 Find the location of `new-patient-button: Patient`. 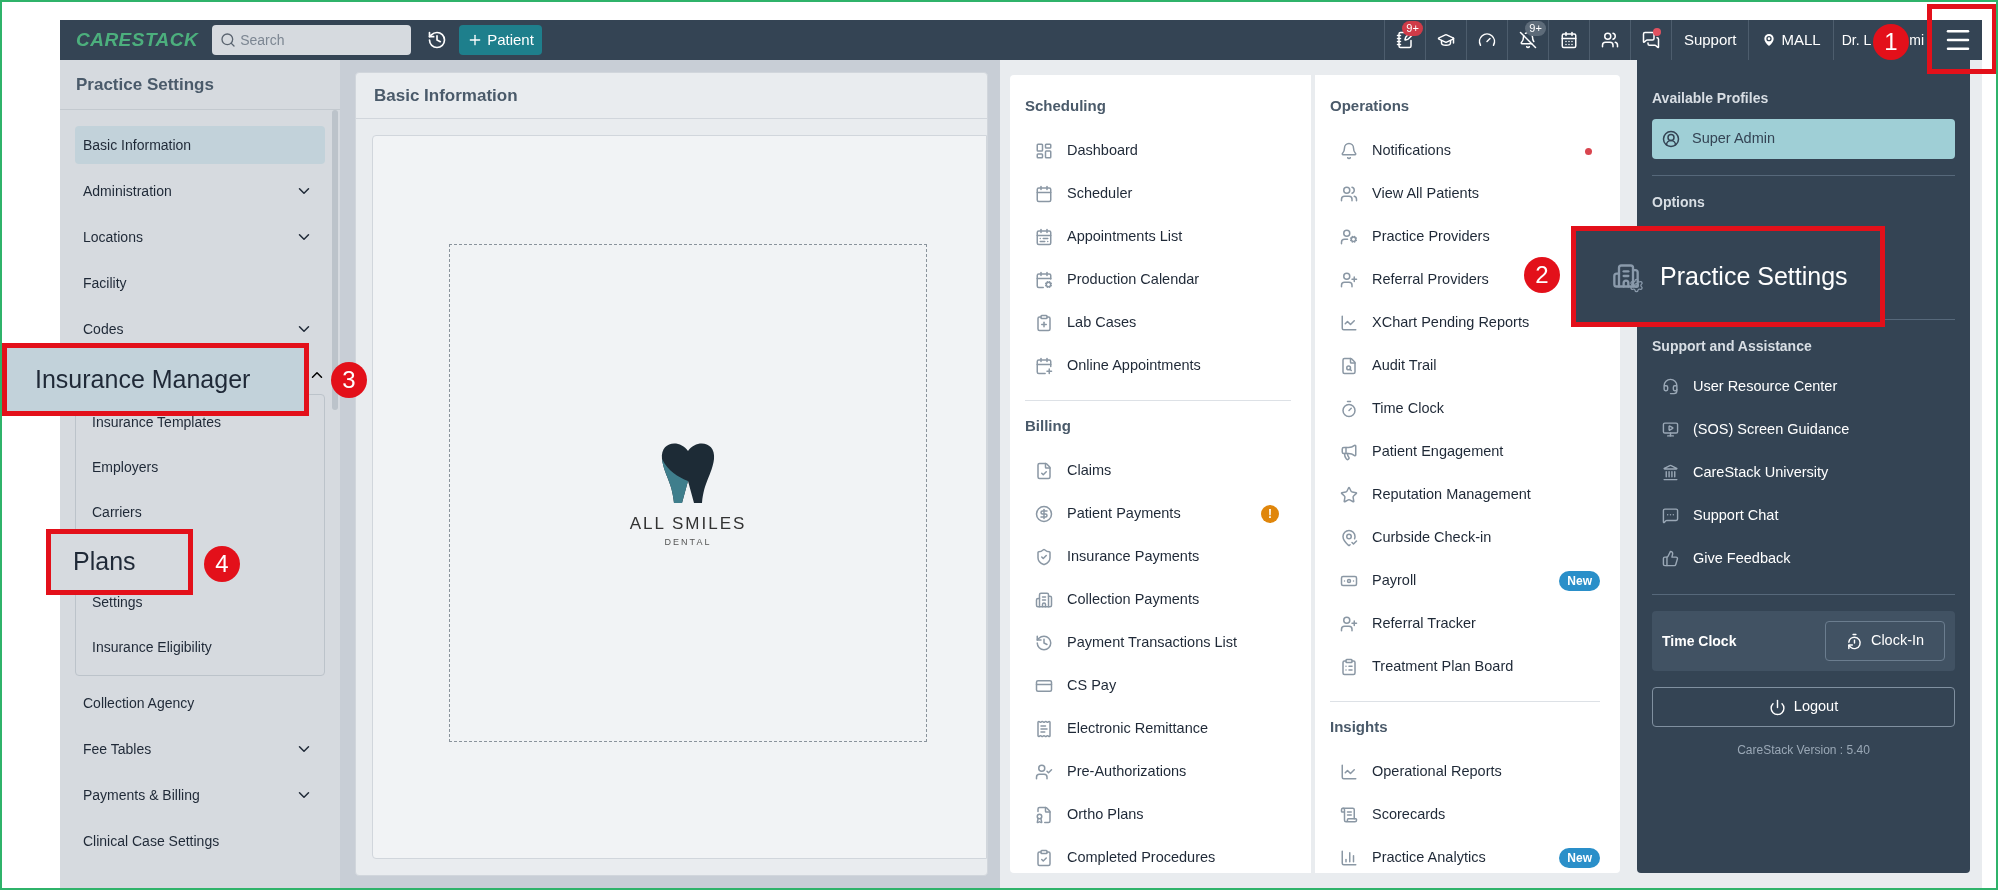

new-patient-button: Patient is located at coordinates (500, 40).